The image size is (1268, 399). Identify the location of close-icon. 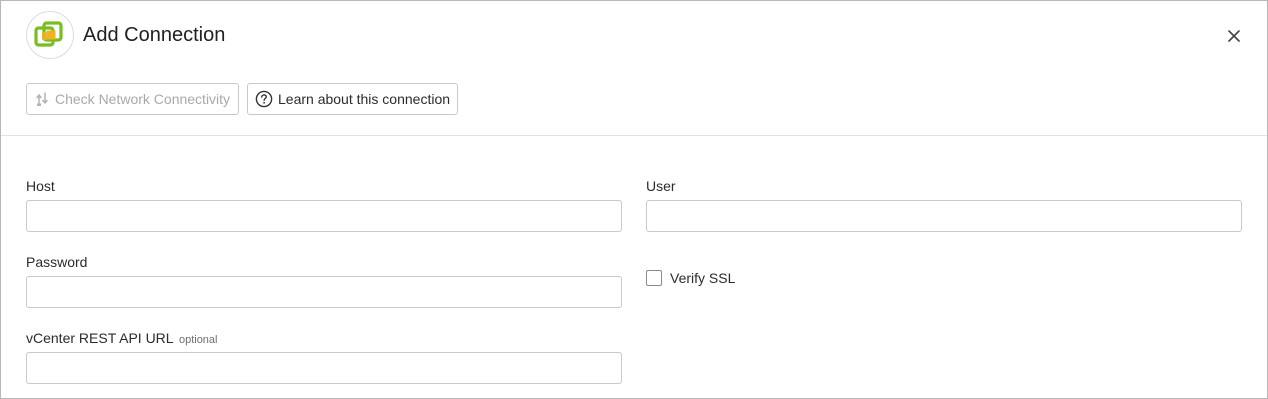
(1234, 36).